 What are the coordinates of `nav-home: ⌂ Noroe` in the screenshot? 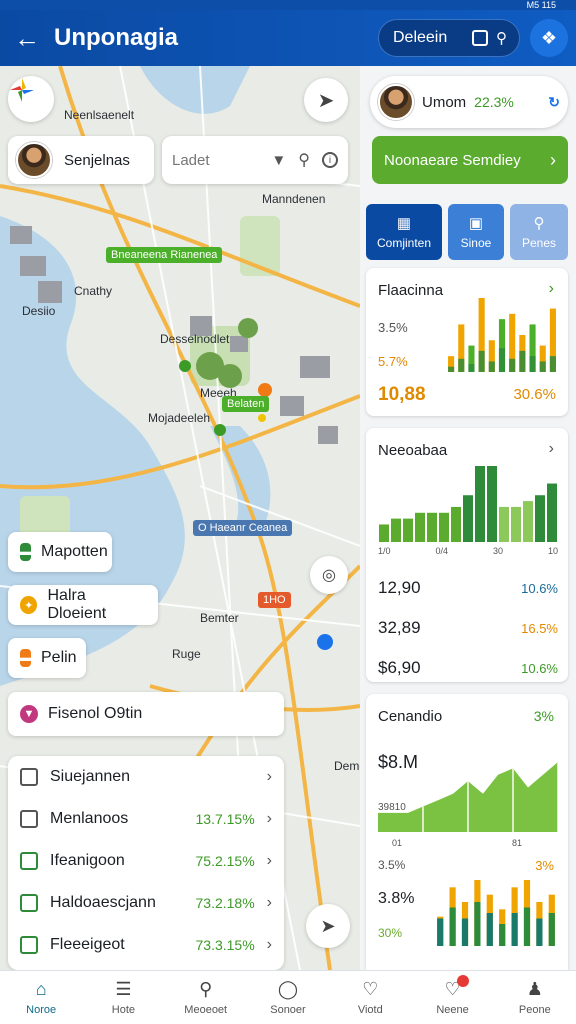 It's located at (41, 997).